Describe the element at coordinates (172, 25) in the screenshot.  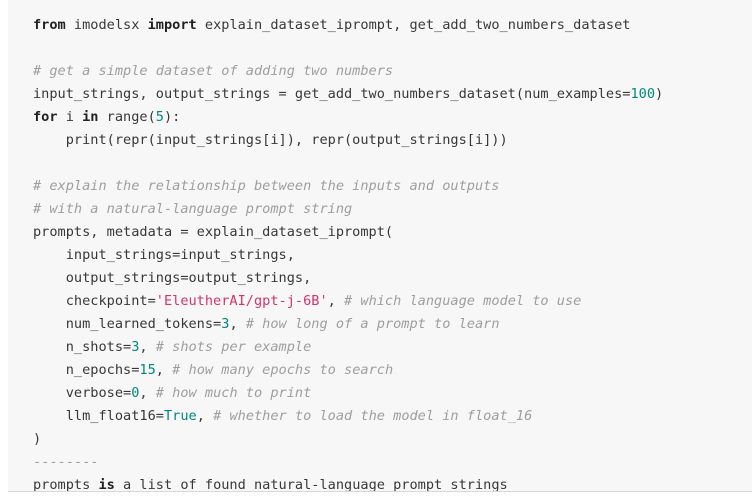
I see `code-token-kw: import` at that location.